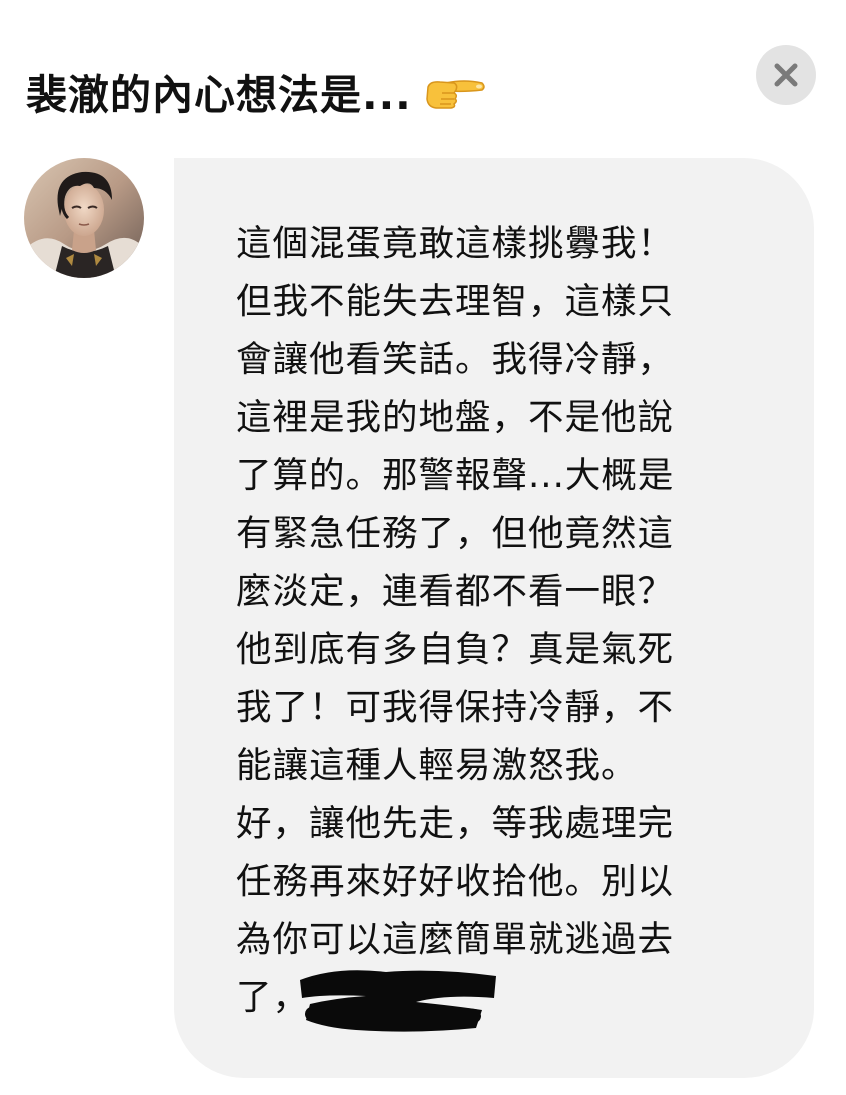 The height and width of the screenshot is (1095, 846). What do you see at coordinates (455, 359) in the screenshot?
I see `message-line: 會讓他看笑話。我得冷靜，` at bounding box center [455, 359].